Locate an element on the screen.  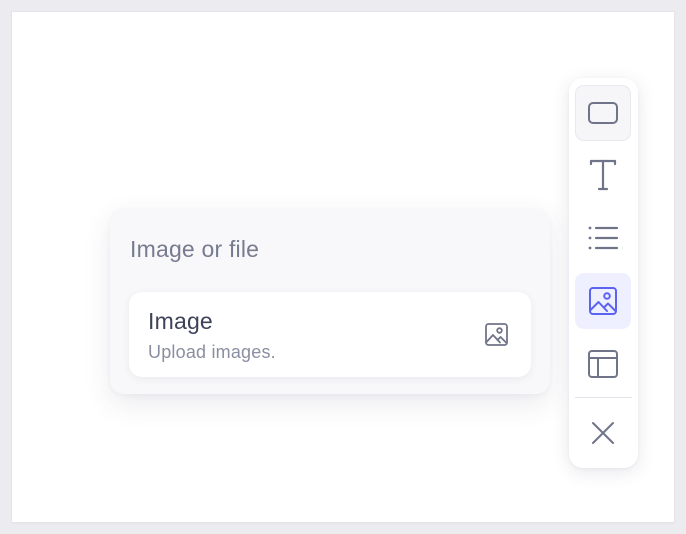
panel-title: Image or file is located at coordinates (195, 249).